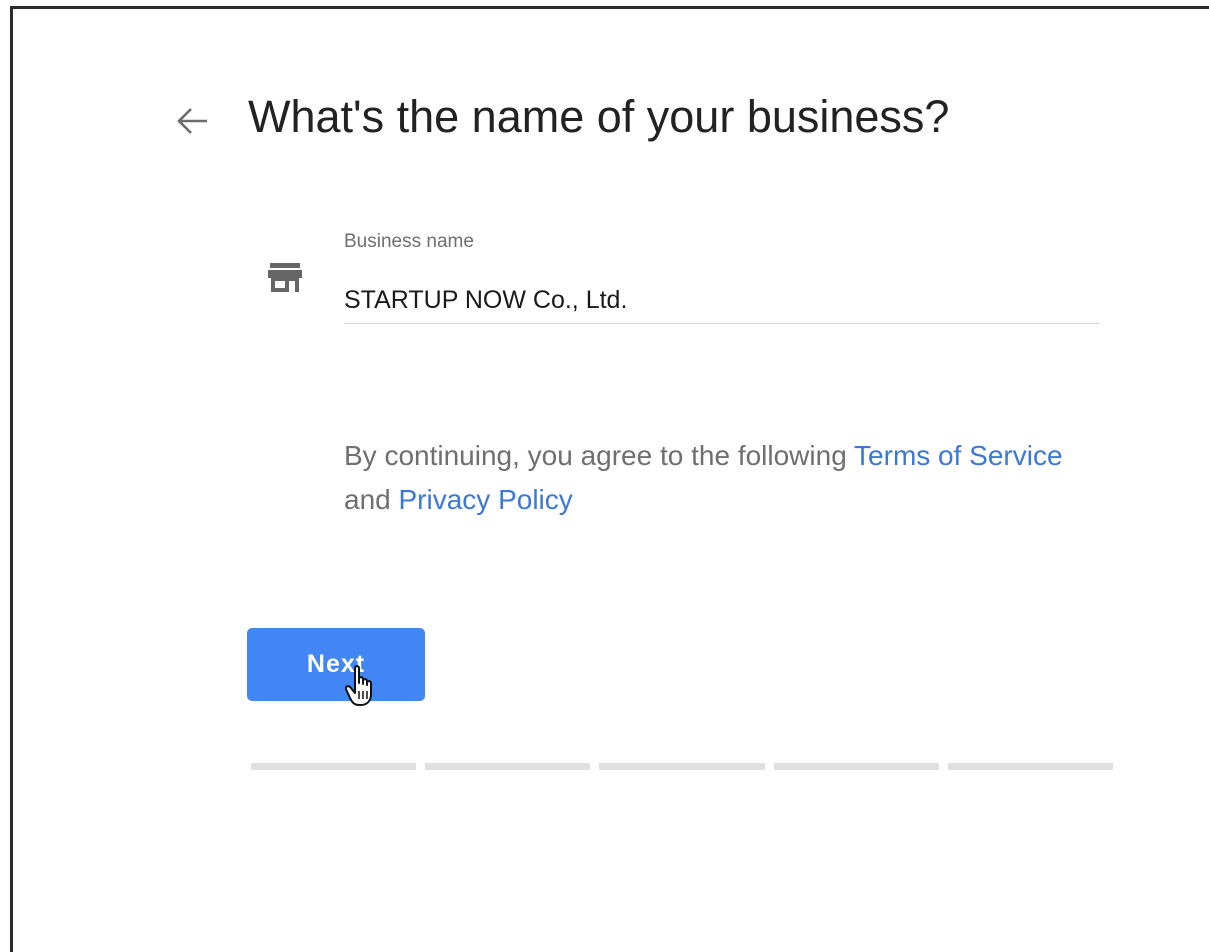 This screenshot has height=952, width=1209. I want to click on field-underline, so click(722, 323).